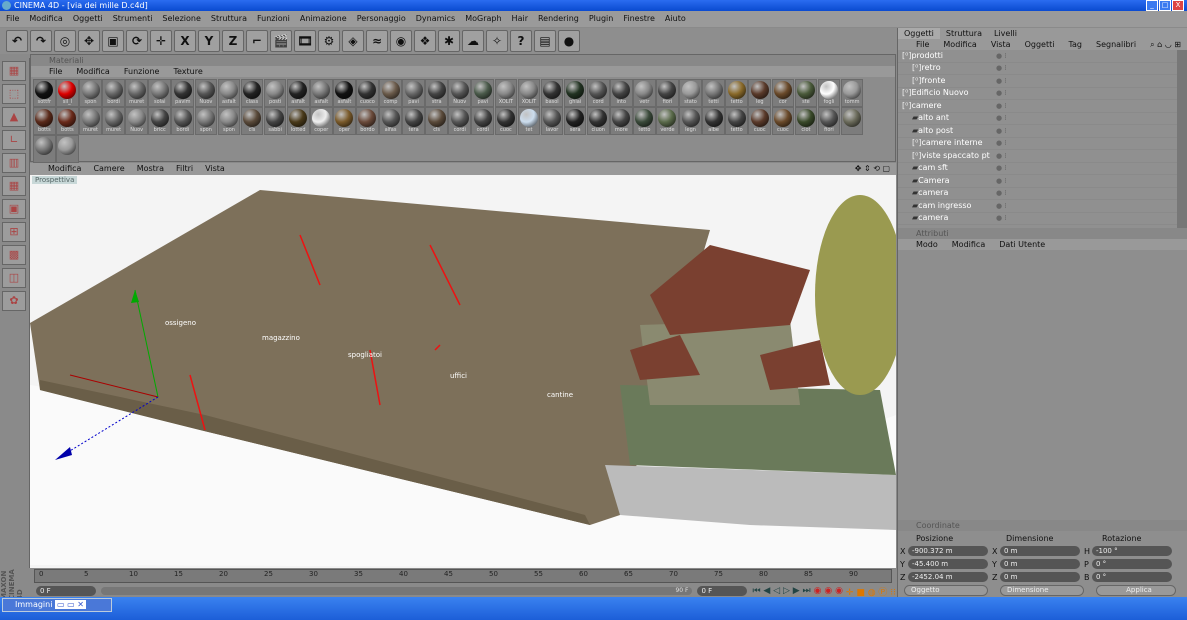  Describe the element at coordinates (67, 121) in the screenshot. I see `material-swatch: botts` at that location.